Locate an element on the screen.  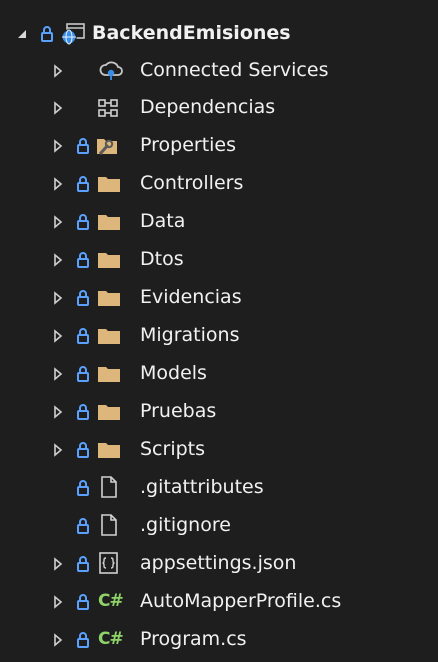
tree-item-label: .gitignore is located at coordinates (185, 525).